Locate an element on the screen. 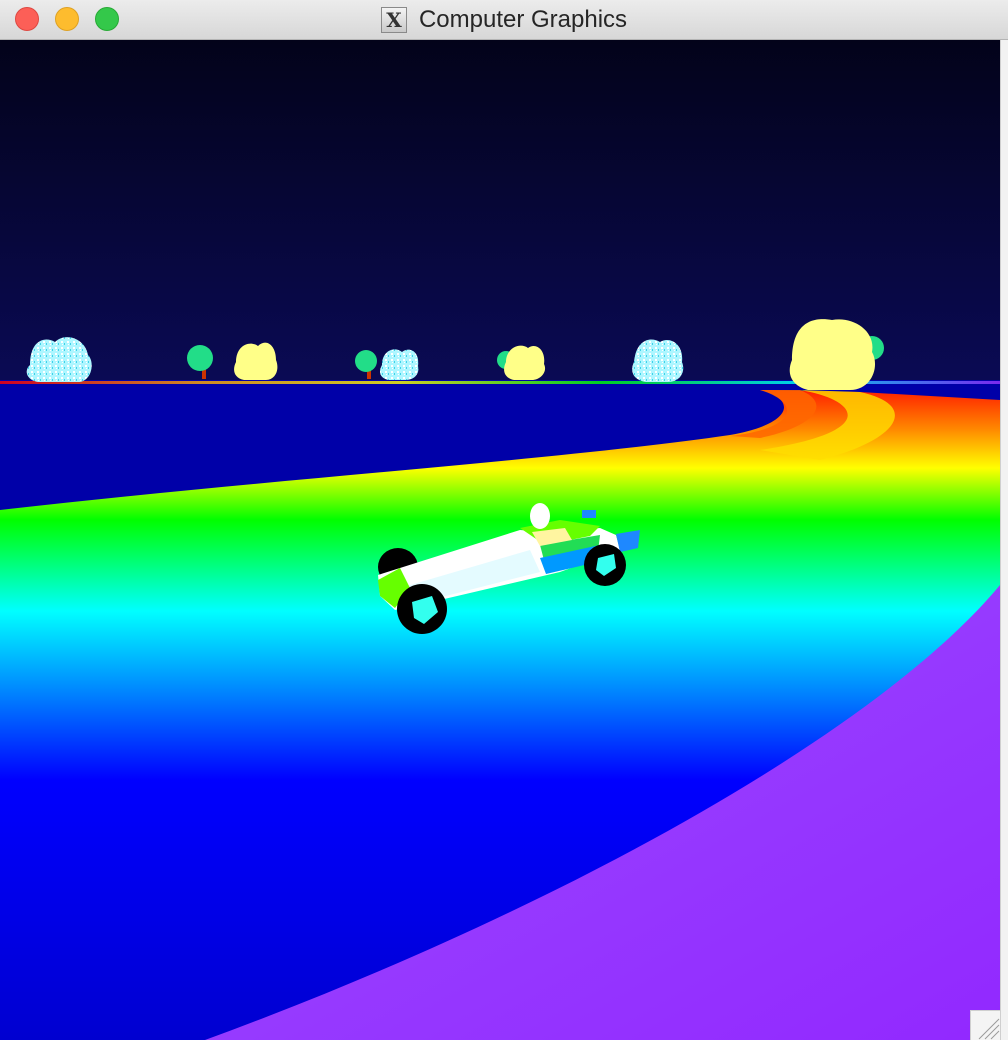 This screenshot has height=1040, width=1008. resize-grip-icon is located at coordinates (989, 1029).